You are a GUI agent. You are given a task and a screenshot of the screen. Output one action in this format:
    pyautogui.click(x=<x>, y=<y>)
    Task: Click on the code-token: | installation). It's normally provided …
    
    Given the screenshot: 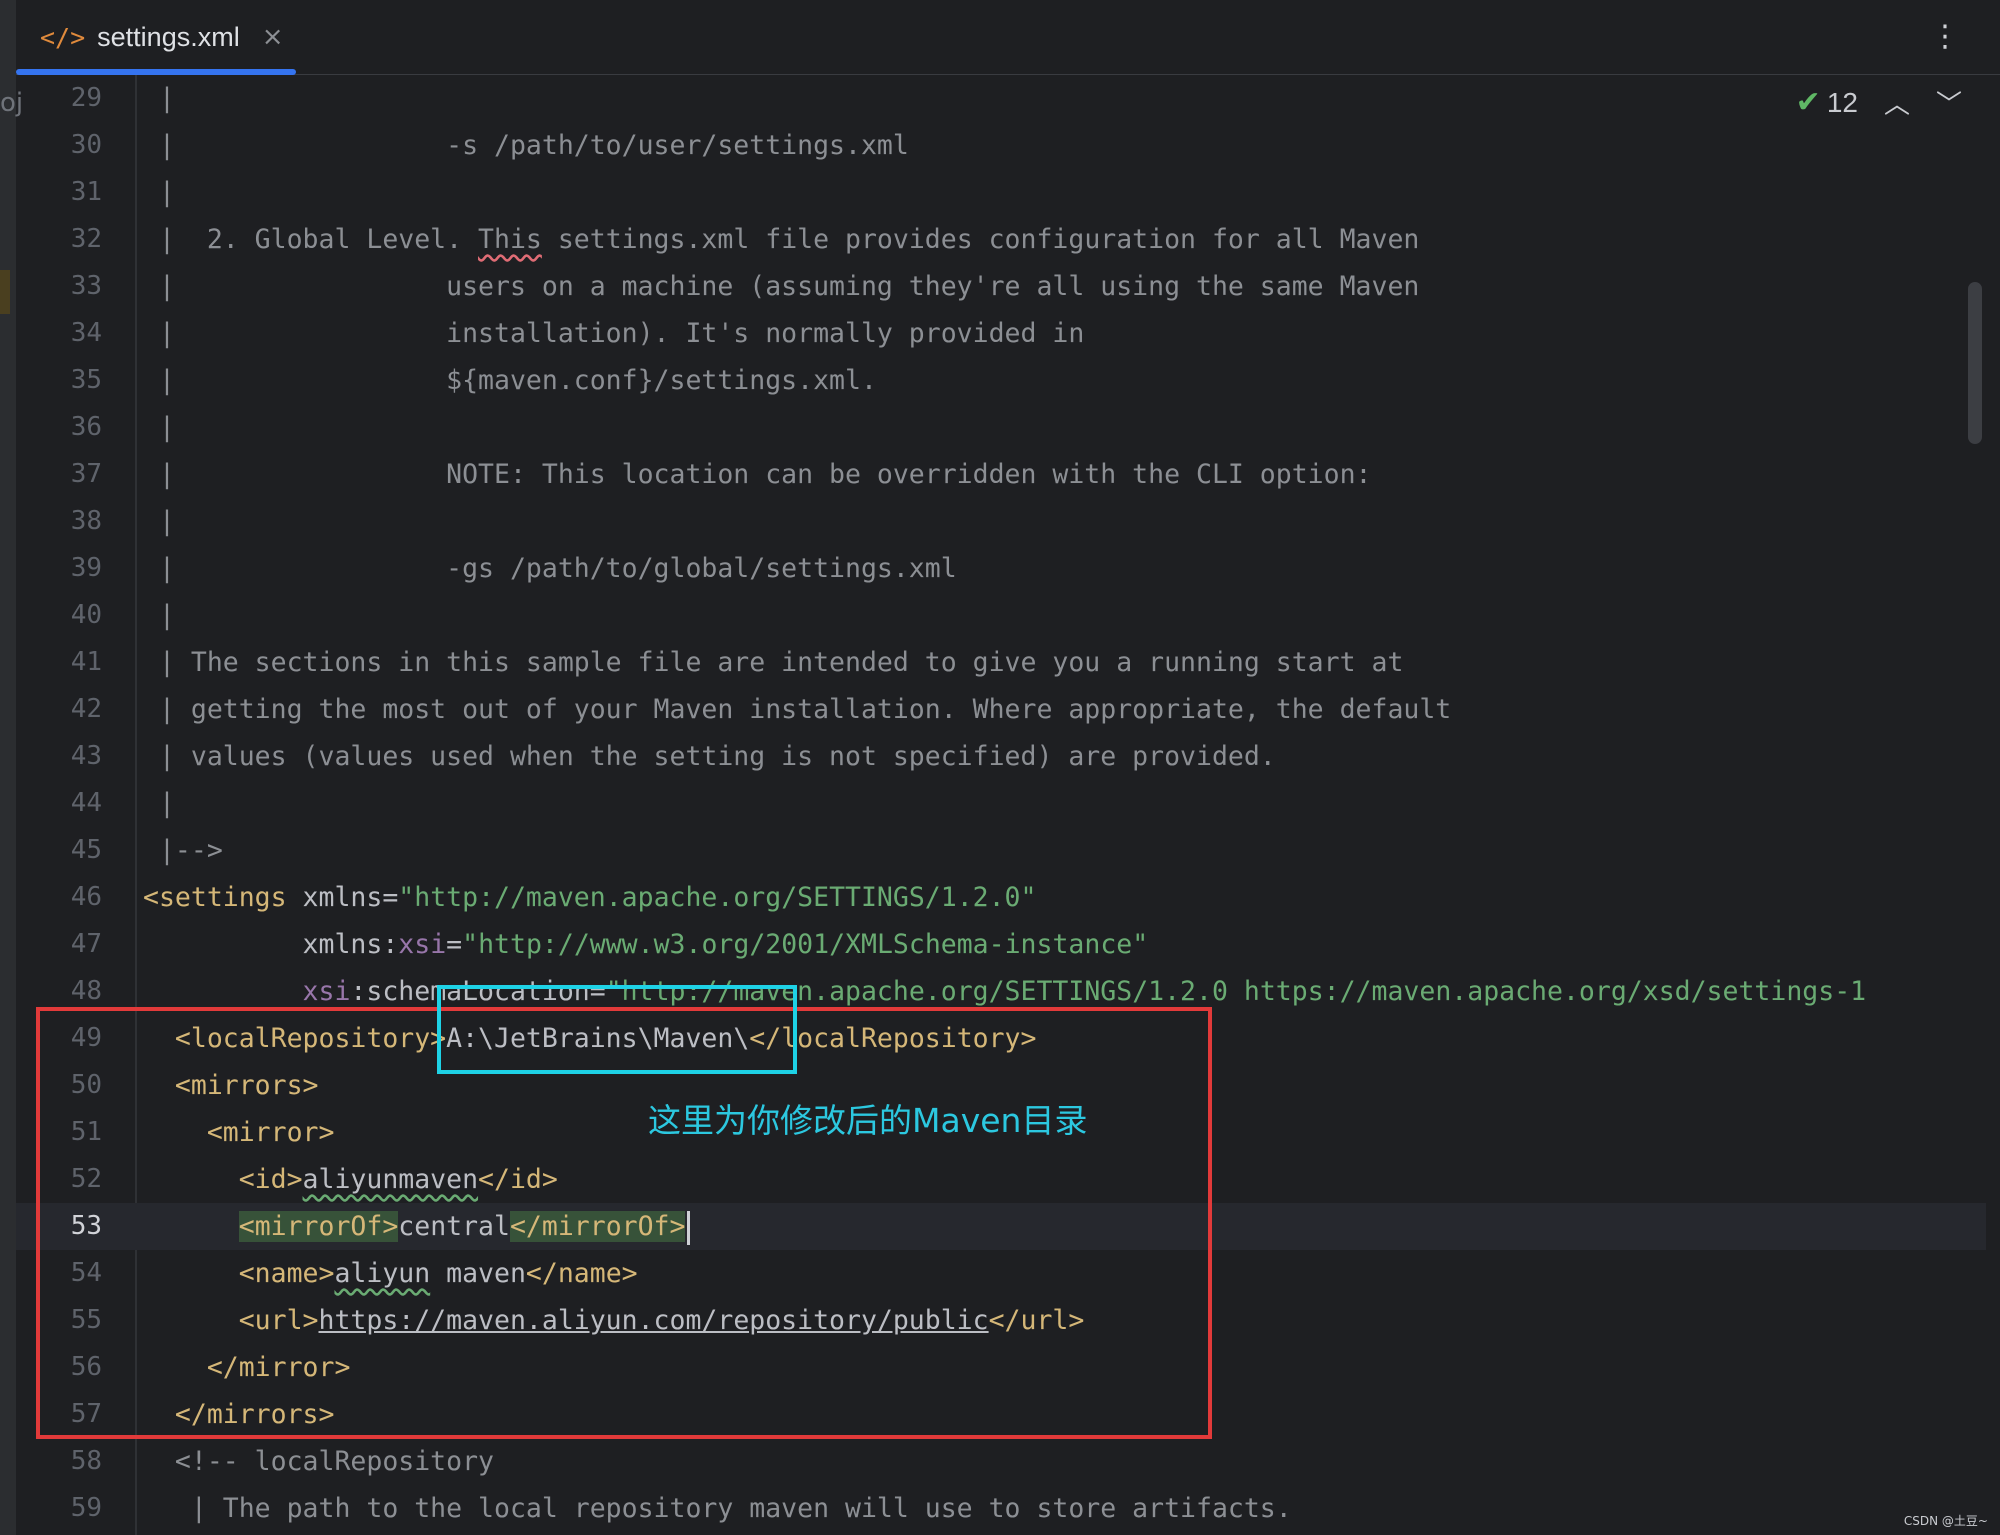 What is the action you would take?
    pyautogui.click(x=614, y=333)
    